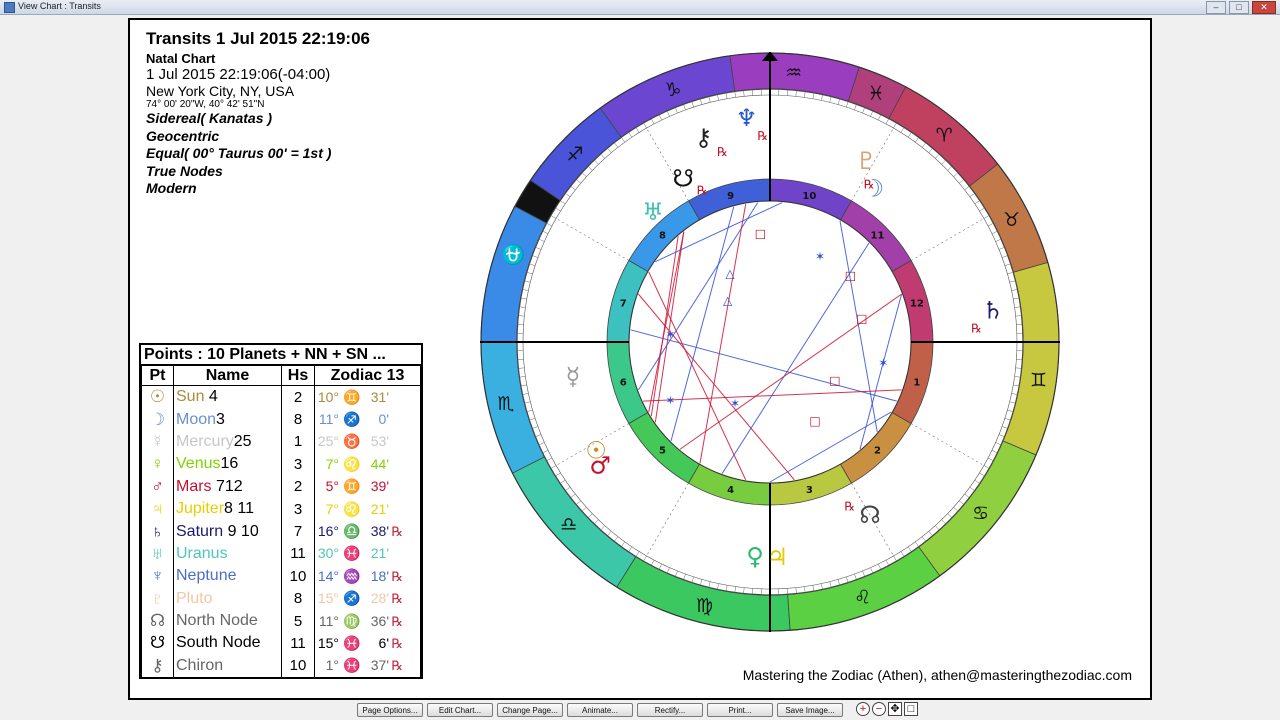  I want to click on col-zodiac: Zodiac 13, so click(367, 375).